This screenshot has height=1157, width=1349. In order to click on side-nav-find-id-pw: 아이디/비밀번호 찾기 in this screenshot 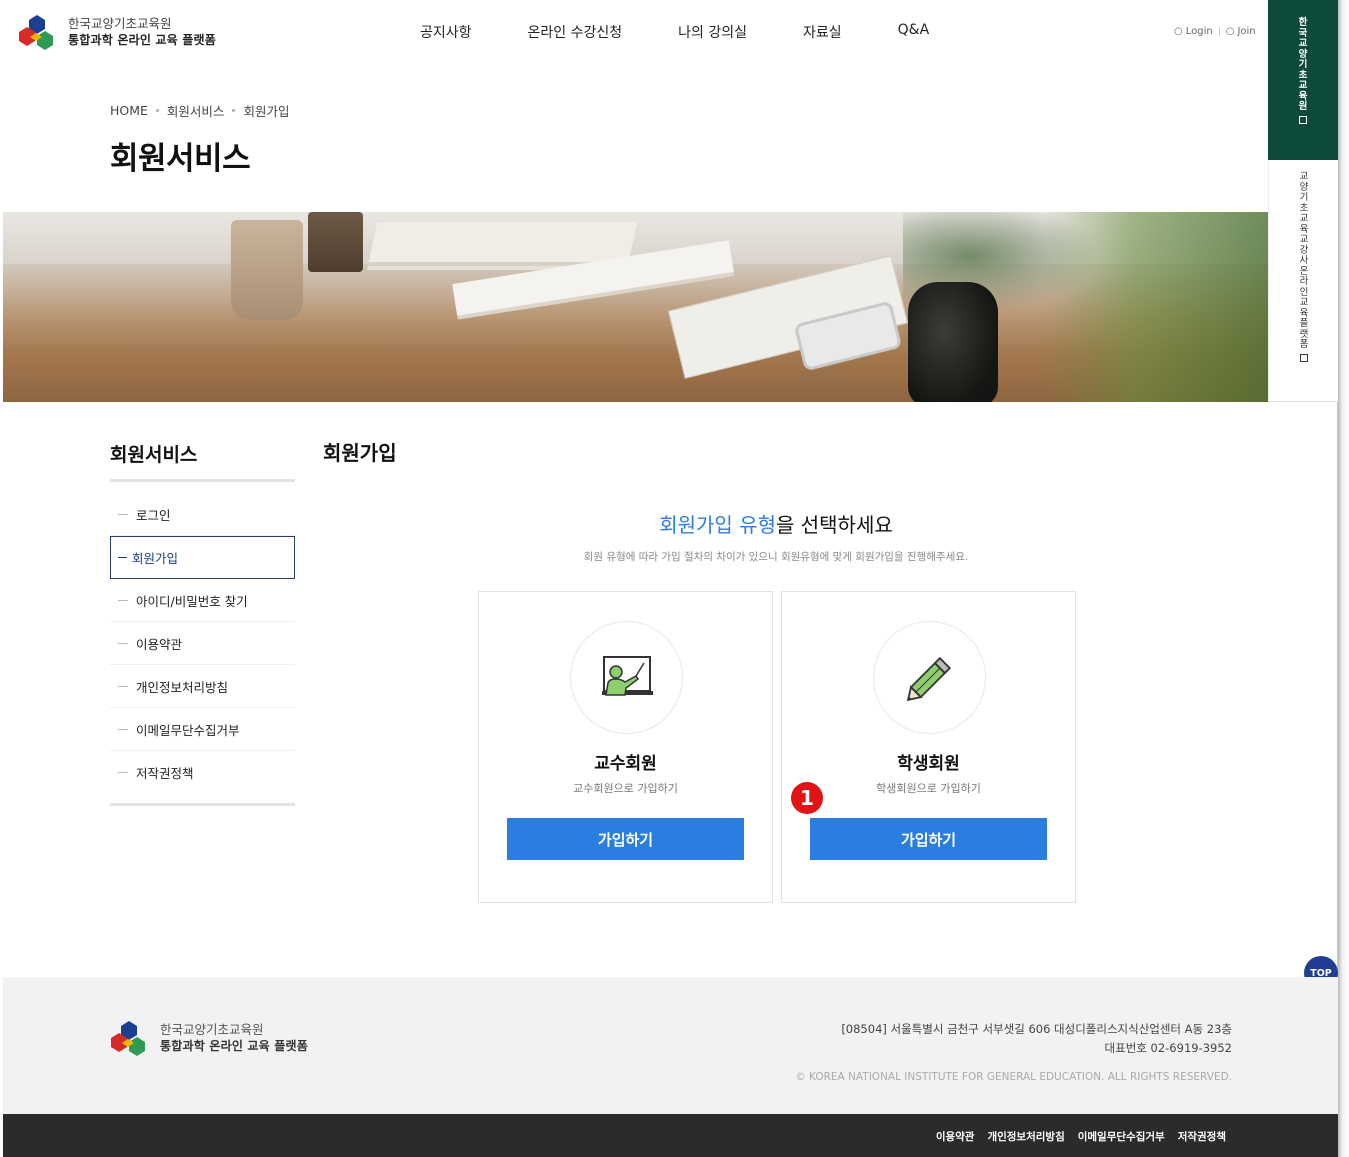, I will do `click(202, 600)`.